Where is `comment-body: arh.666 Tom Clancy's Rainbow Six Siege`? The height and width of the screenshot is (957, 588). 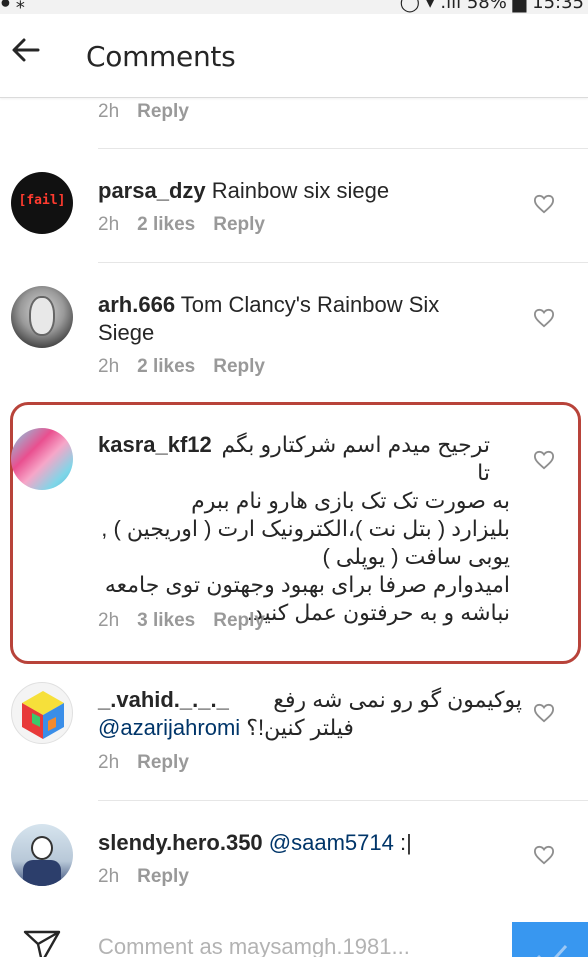
comment-body: arh.666 Tom Clancy's Rainbow Six Siege is located at coordinates (298, 319).